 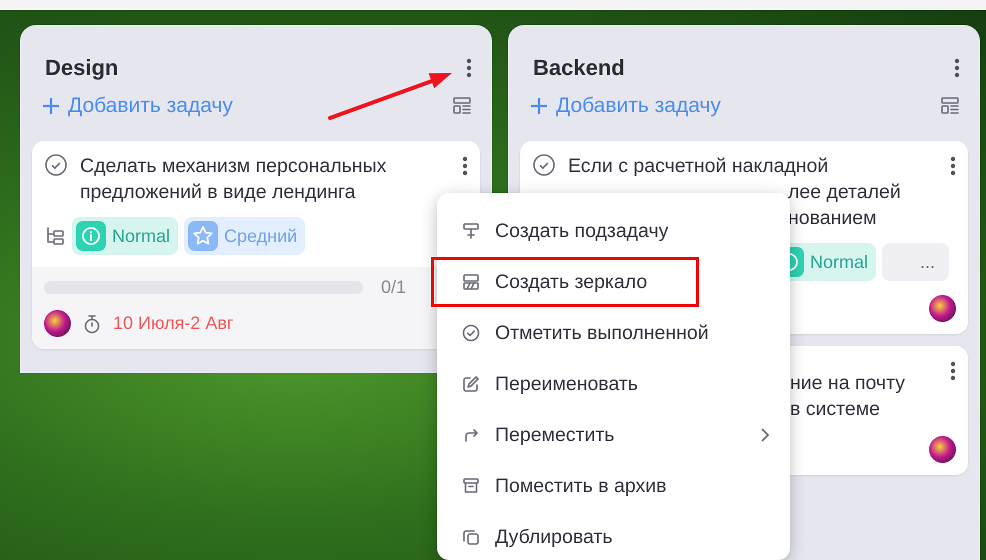 What do you see at coordinates (173, 323) in the screenshot?
I see `due-date: 10 Июля-2 Авг` at bounding box center [173, 323].